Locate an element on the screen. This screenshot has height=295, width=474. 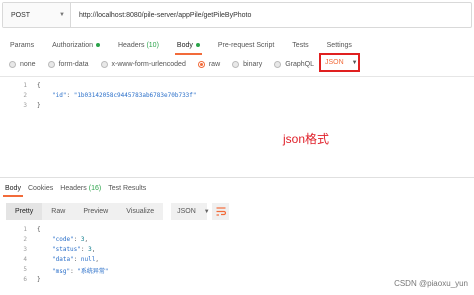
body-option-graphql: GraphQL is located at coordinates (294, 64).